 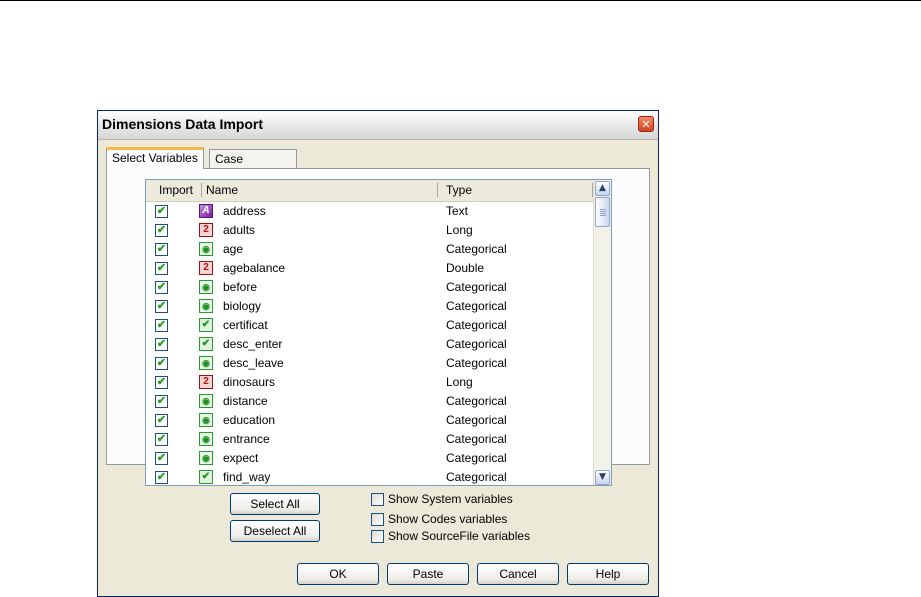 I want to click on table-row: ✔ ✔ desc_enter Categorical, so click(x=371, y=344).